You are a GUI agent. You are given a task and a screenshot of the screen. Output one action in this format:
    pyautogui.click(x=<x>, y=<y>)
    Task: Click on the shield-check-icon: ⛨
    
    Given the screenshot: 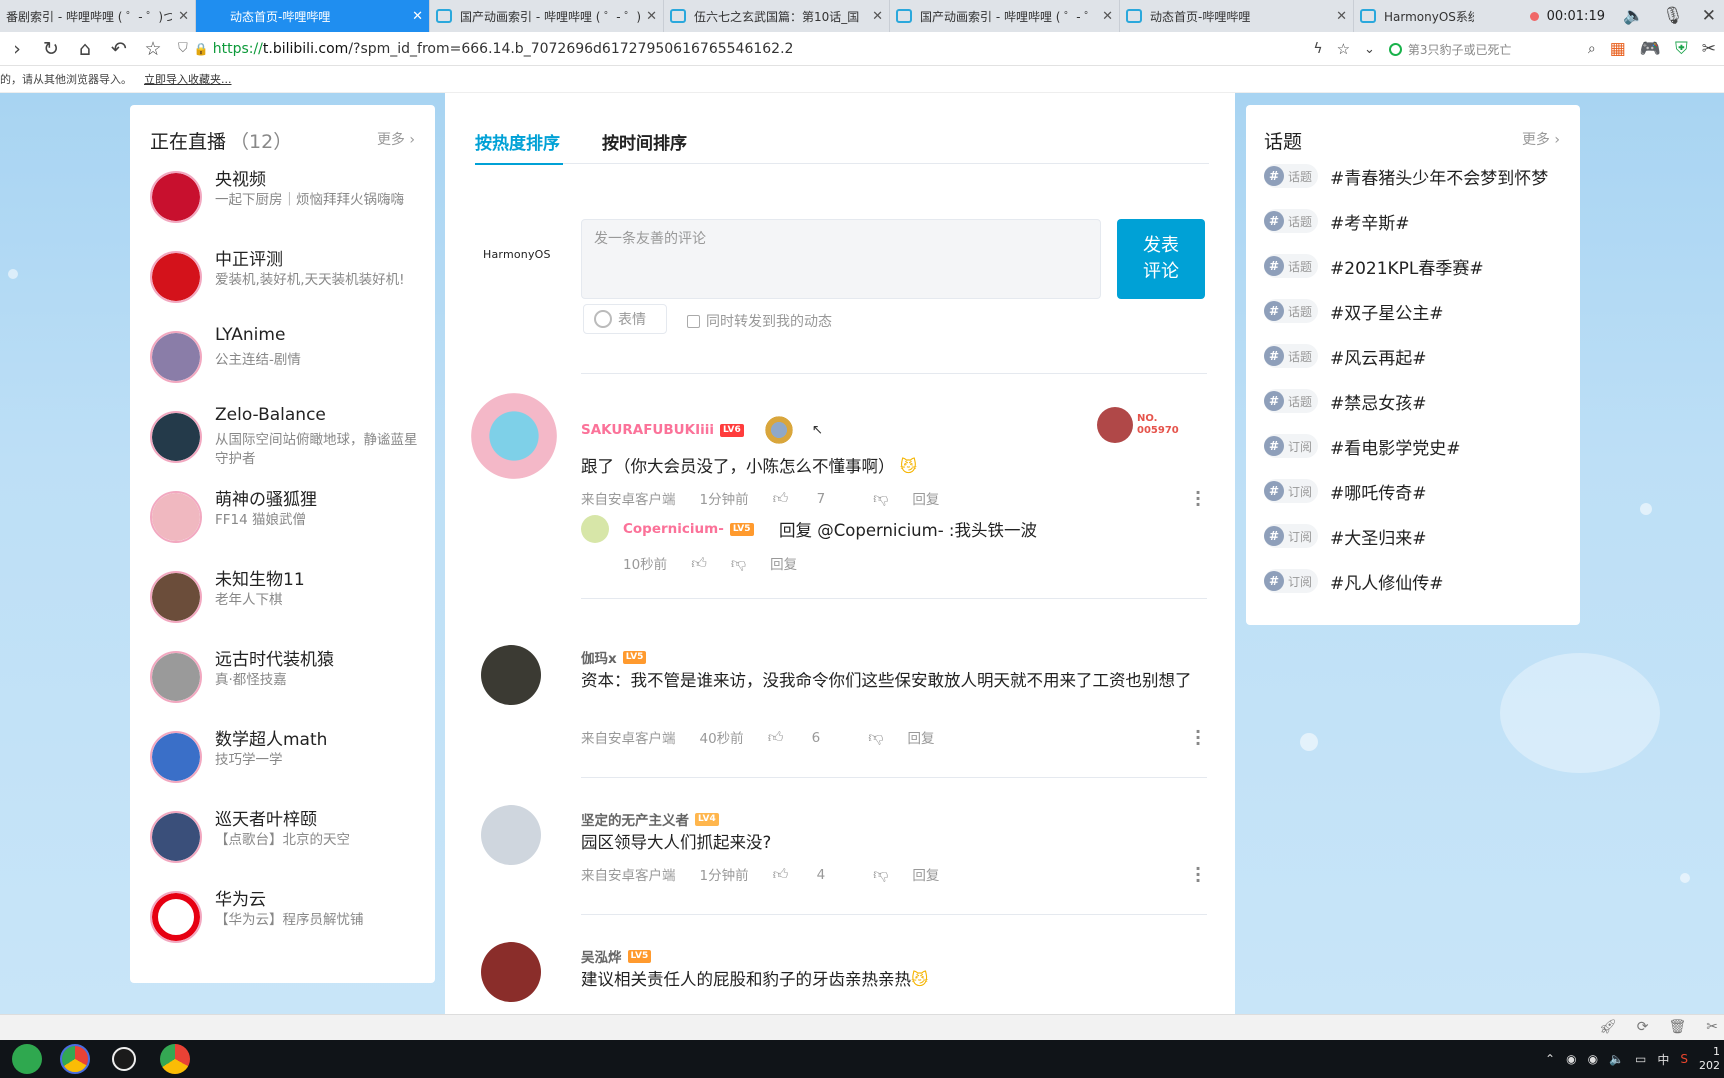 What is the action you would take?
    pyautogui.click(x=1681, y=49)
    